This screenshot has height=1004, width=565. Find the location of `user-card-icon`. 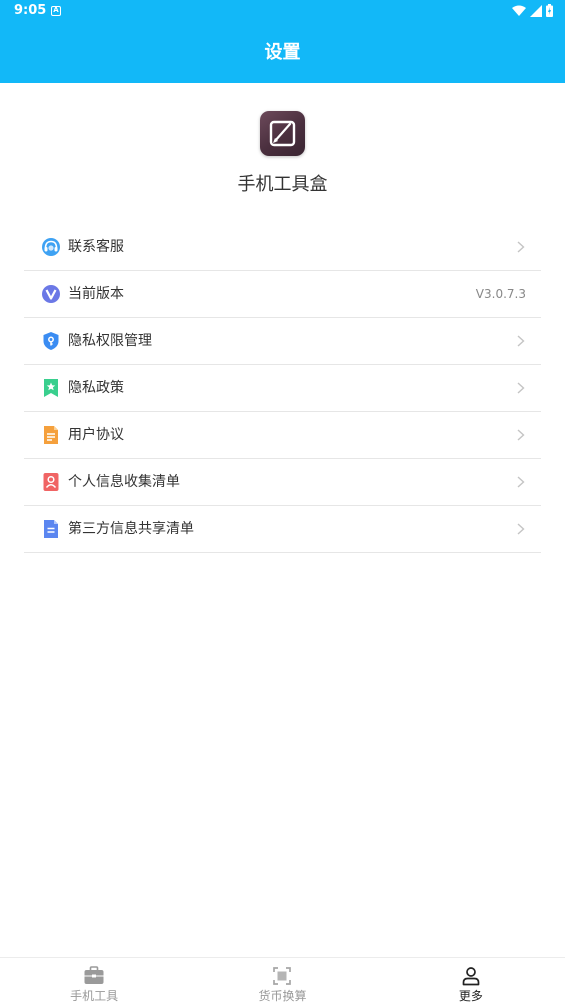

user-card-icon is located at coordinates (51, 482).